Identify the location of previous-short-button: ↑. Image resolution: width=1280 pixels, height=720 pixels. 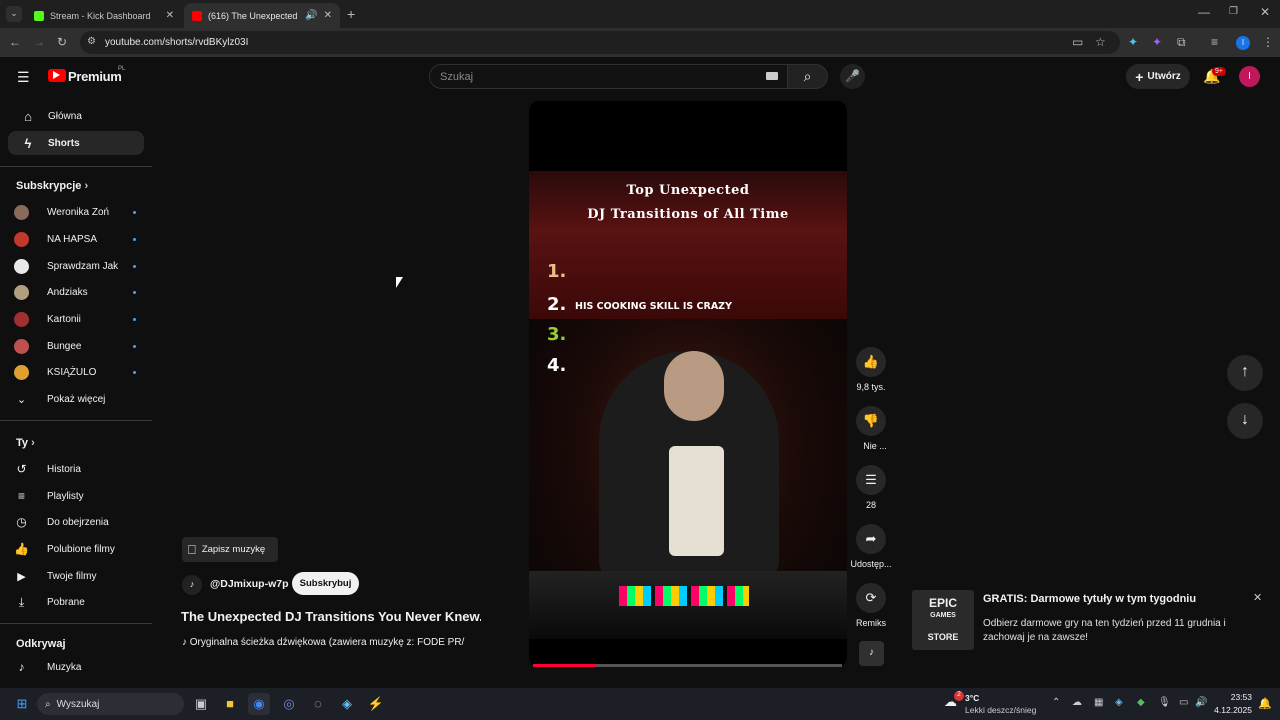
(1245, 373).